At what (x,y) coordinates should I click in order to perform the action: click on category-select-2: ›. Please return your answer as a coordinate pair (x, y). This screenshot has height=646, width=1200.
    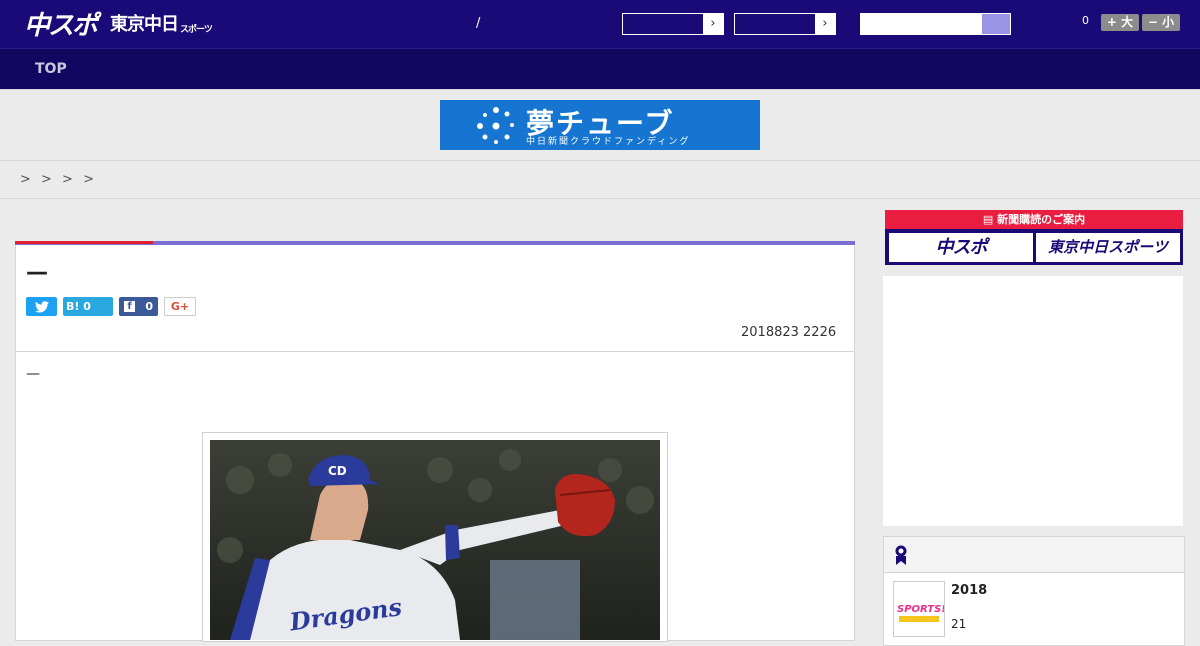
    Looking at the image, I should click on (785, 24).